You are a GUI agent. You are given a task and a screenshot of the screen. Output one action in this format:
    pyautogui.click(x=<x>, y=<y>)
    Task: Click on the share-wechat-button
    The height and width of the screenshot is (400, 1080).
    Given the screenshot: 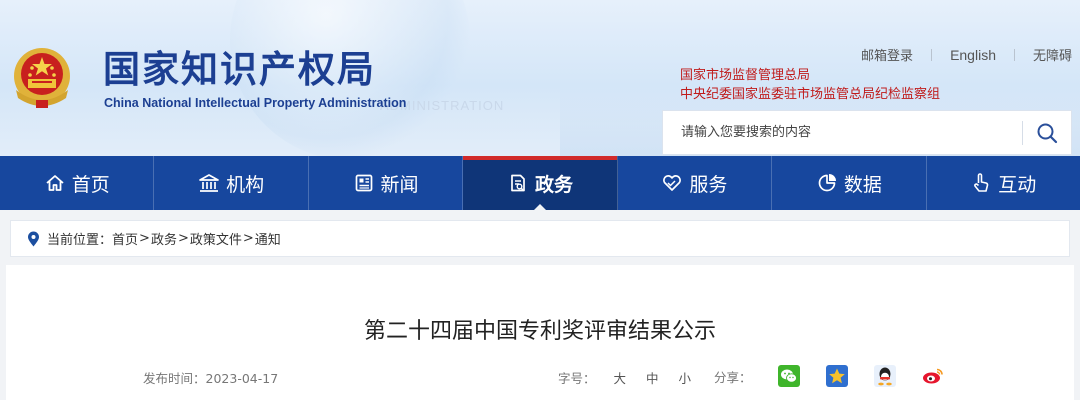 What is the action you would take?
    pyautogui.click(x=788, y=376)
    